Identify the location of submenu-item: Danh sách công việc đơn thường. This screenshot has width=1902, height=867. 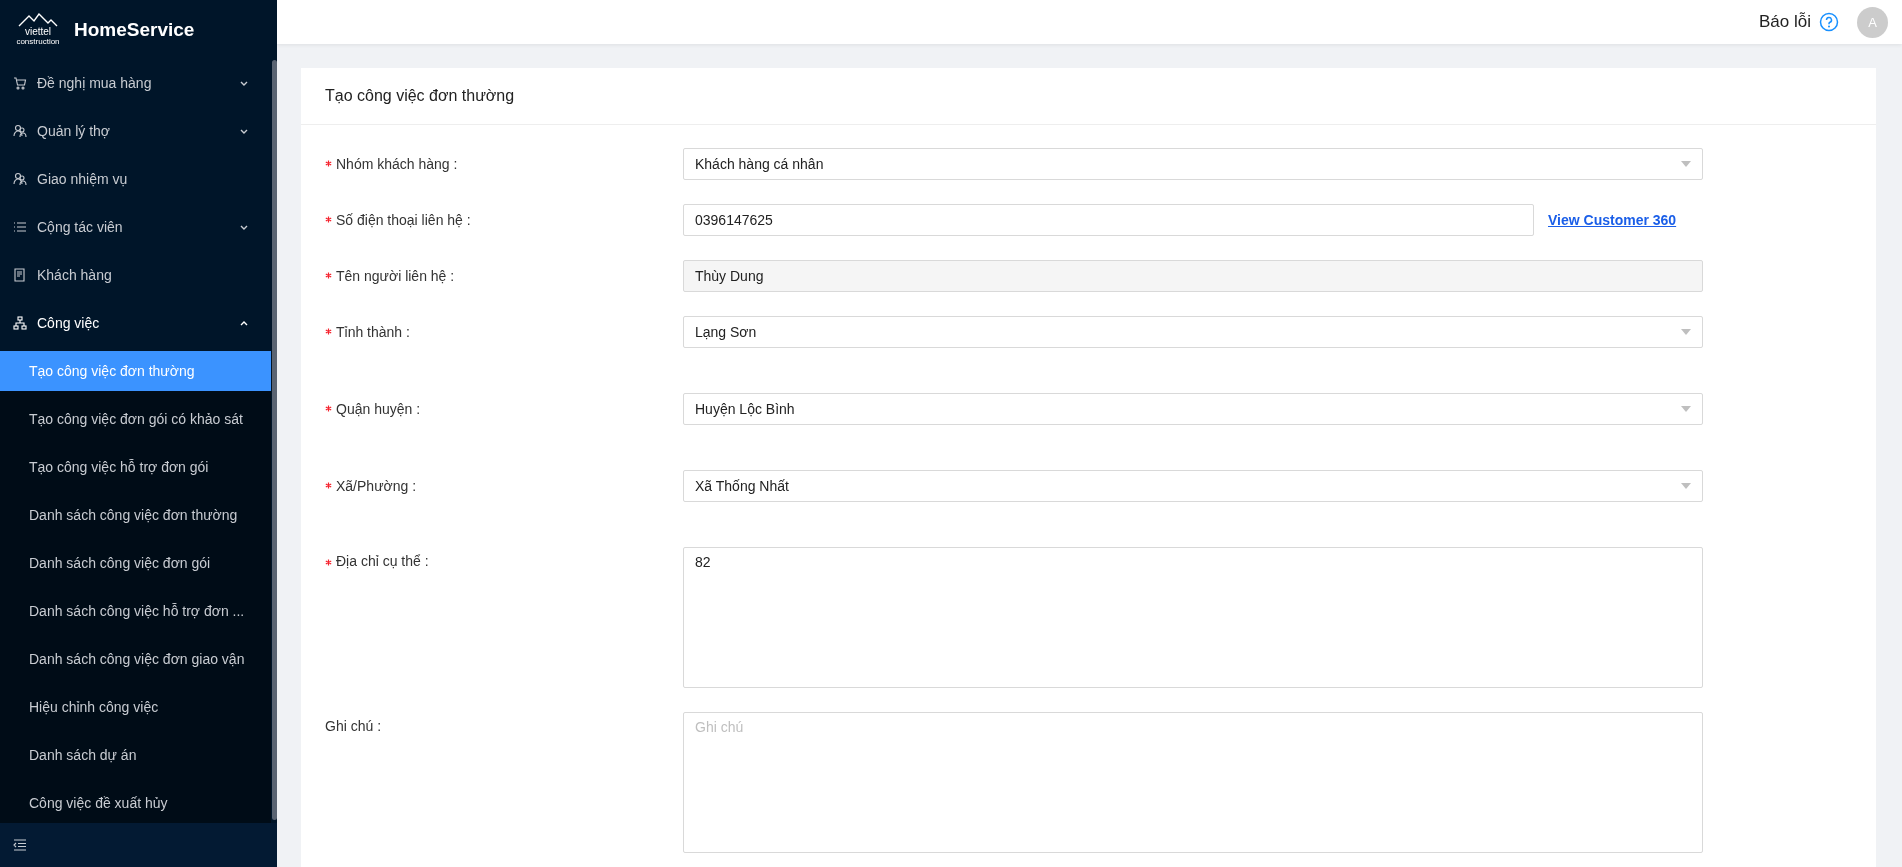
(135, 515).